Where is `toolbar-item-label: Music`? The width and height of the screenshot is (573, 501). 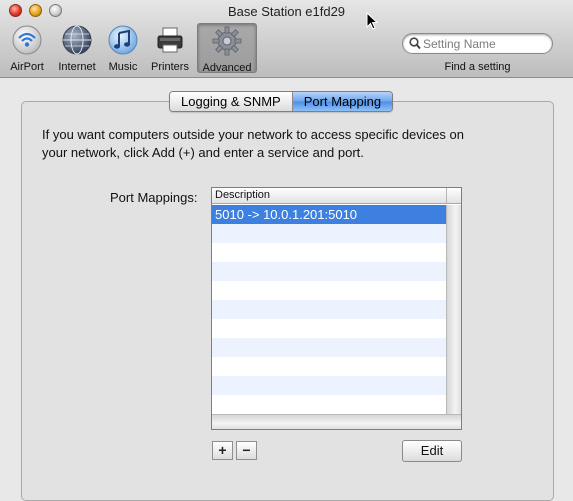
toolbar-item-label: Music is located at coordinates (123, 67).